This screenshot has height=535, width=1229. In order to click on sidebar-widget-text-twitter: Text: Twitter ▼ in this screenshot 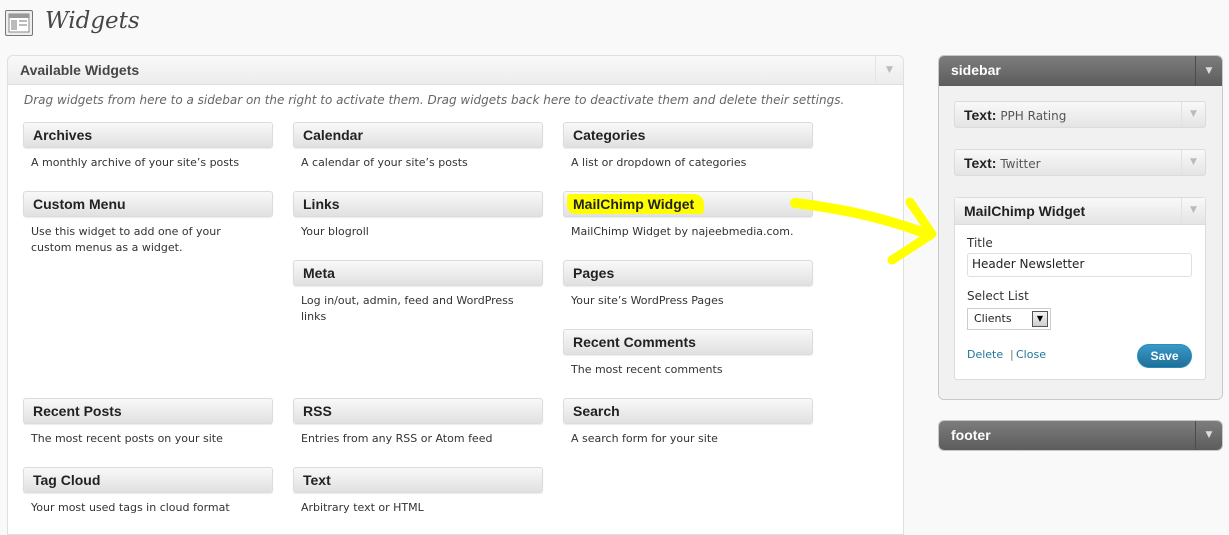, I will do `click(1080, 162)`.